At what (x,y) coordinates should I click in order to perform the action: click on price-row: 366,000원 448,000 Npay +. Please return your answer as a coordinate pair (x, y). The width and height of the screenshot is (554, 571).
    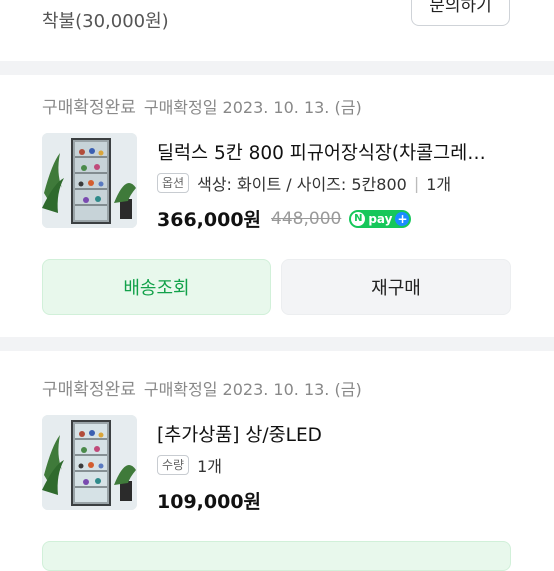
    Looking at the image, I should click on (284, 218).